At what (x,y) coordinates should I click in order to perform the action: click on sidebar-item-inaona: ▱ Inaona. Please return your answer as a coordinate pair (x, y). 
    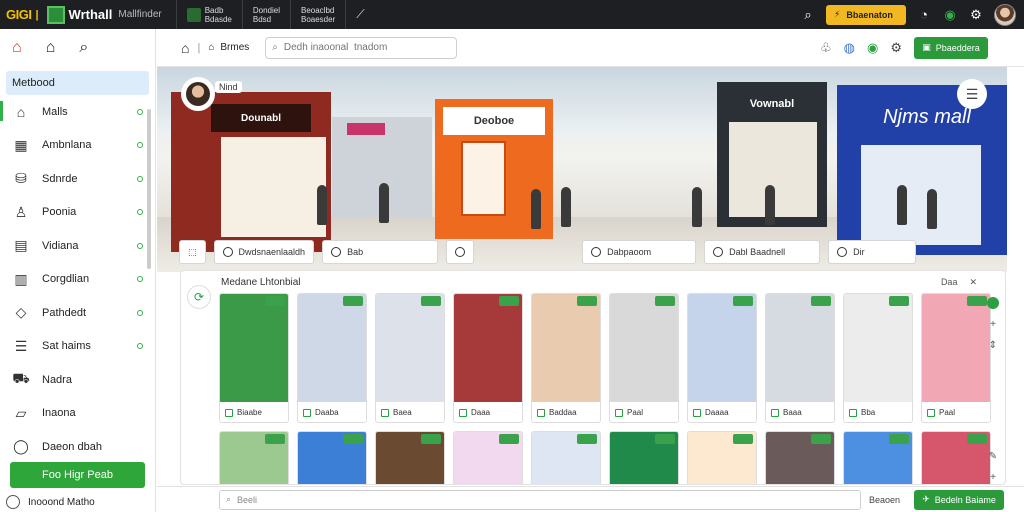
    Looking at the image, I should click on (77, 414).